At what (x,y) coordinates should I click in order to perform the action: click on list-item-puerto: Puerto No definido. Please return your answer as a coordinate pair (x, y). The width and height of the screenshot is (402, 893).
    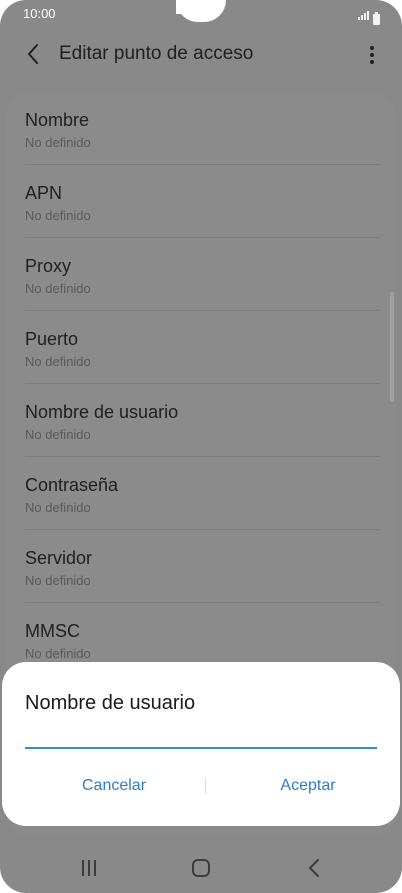
    Looking at the image, I should click on (202, 347).